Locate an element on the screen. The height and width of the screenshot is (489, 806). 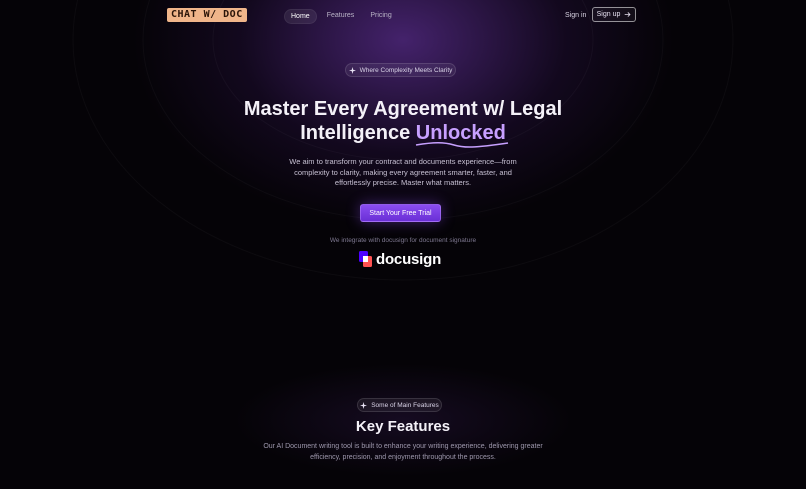
logo: CHAT W/ DOC is located at coordinates (207, 15).